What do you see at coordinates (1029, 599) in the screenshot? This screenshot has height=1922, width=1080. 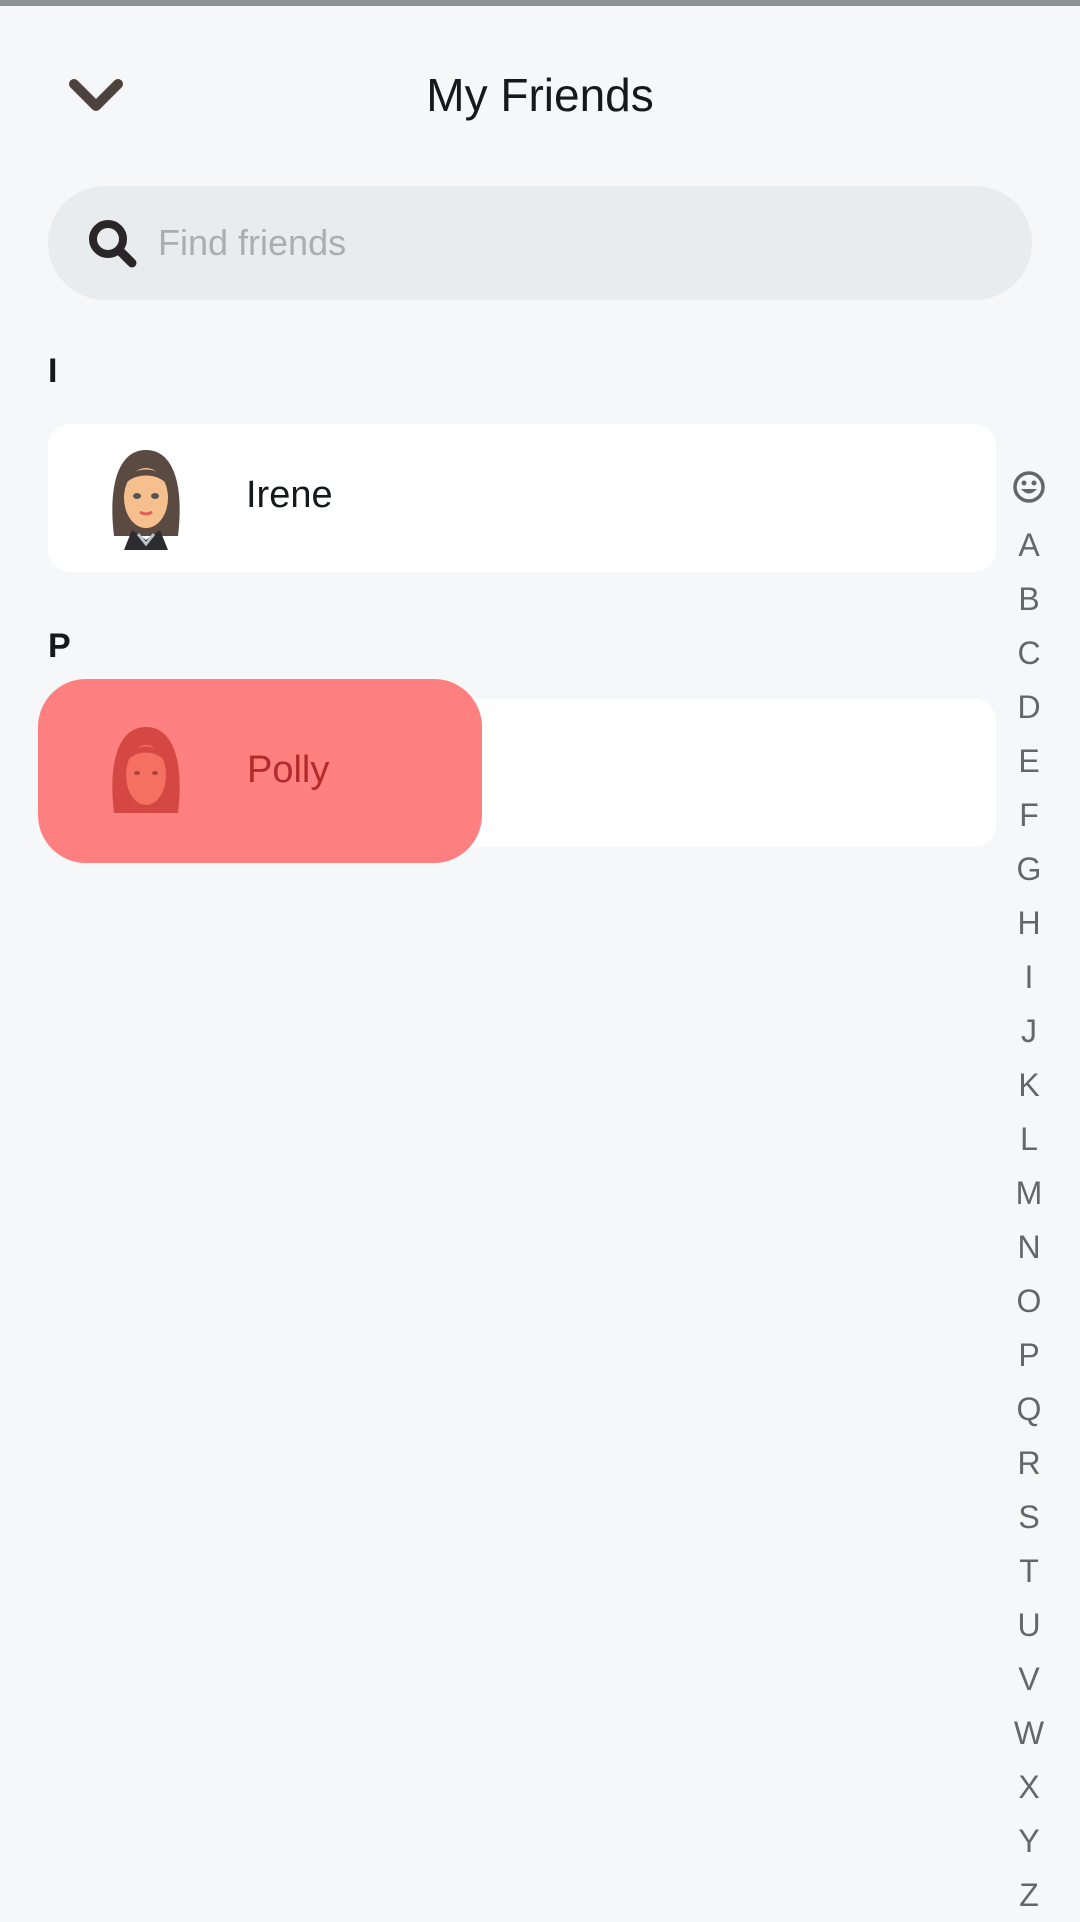 I see `alpha-index-letter-b: B` at bounding box center [1029, 599].